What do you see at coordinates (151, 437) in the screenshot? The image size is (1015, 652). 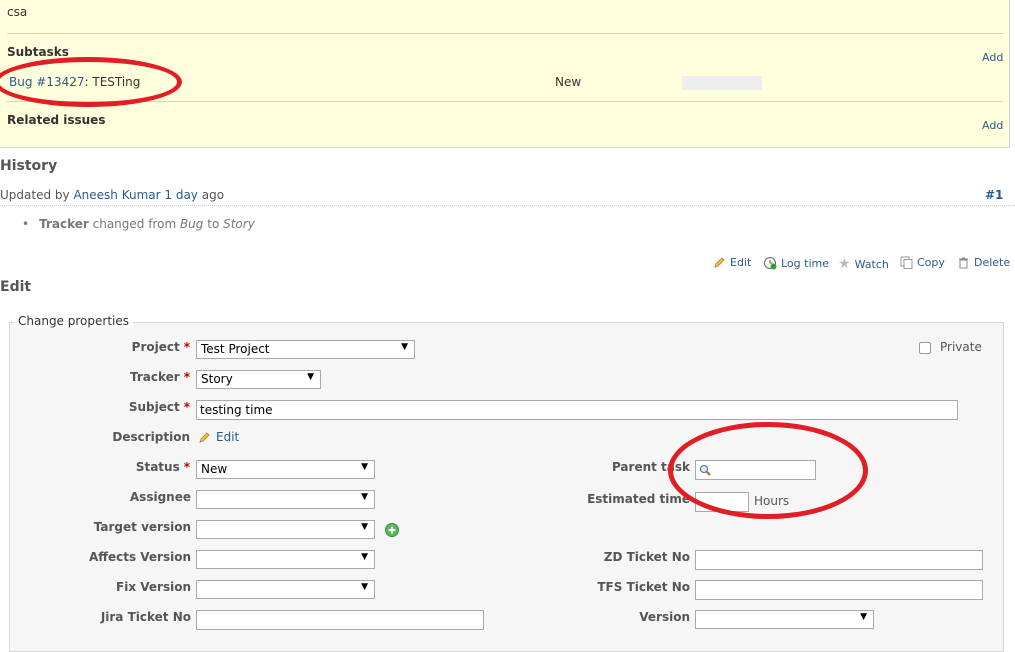 I see `description-label: Description` at bounding box center [151, 437].